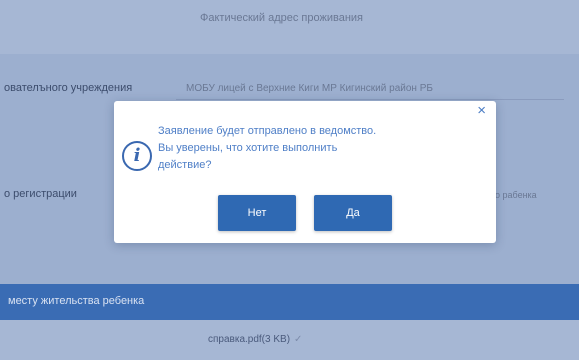  Describe the element at coordinates (298, 339) in the screenshot. I see `check-icon: ✓` at that location.